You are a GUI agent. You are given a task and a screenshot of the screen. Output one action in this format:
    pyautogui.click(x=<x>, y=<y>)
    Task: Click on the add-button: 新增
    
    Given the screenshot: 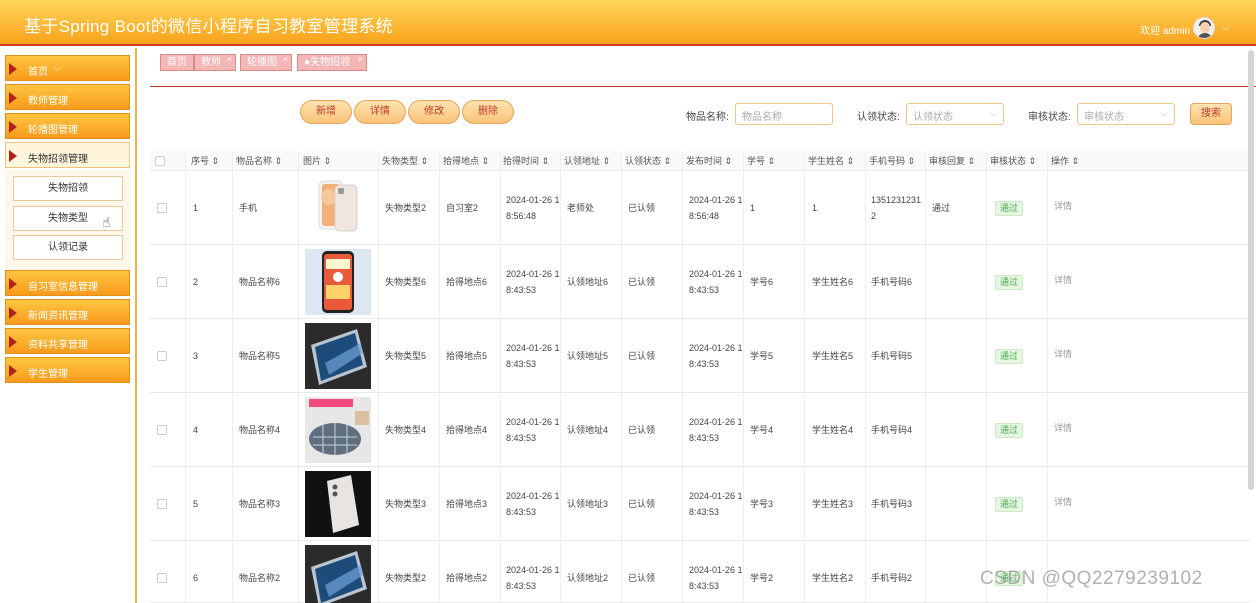 What is the action you would take?
    pyautogui.click(x=326, y=112)
    